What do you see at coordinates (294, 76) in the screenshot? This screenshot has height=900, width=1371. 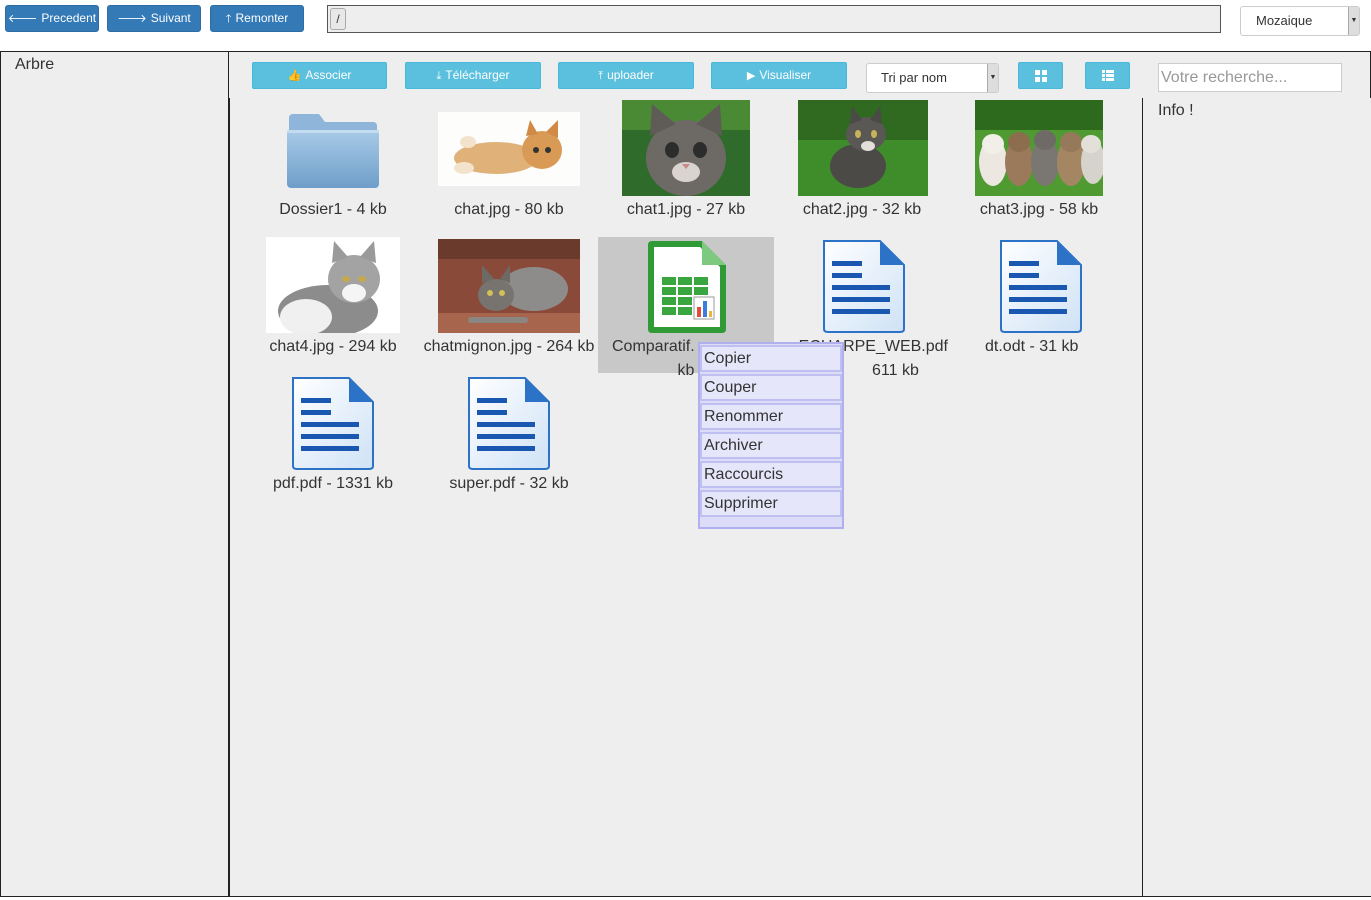 I see `thumbs-up-icon: 👍` at bounding box center [294, 76].